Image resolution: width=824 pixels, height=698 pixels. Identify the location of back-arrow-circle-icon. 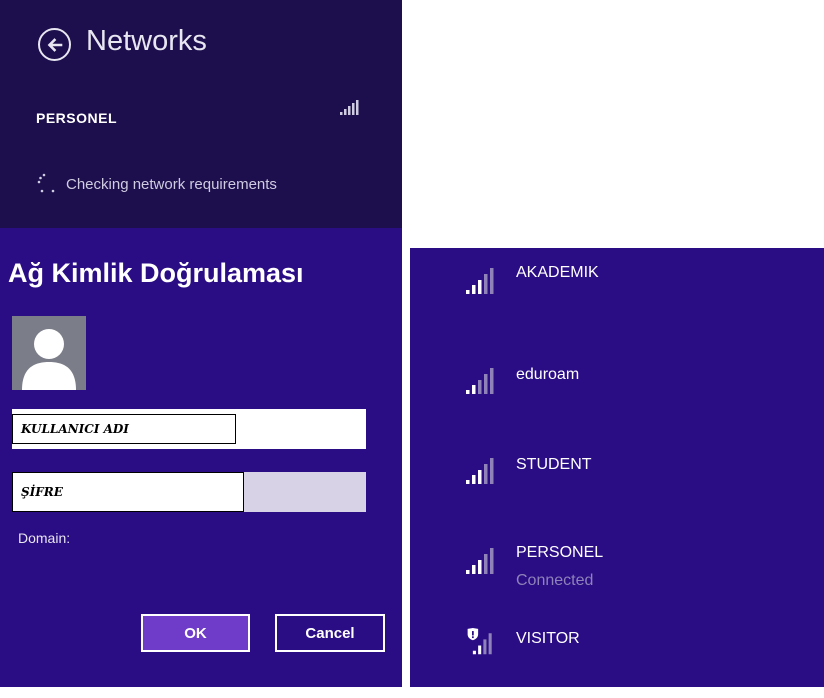
(54, 44).